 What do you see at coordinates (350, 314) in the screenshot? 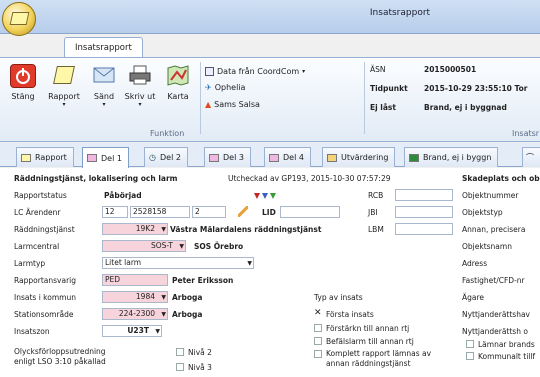
I see `typ-option-1: Första insats` at bounding box center [350, 314].